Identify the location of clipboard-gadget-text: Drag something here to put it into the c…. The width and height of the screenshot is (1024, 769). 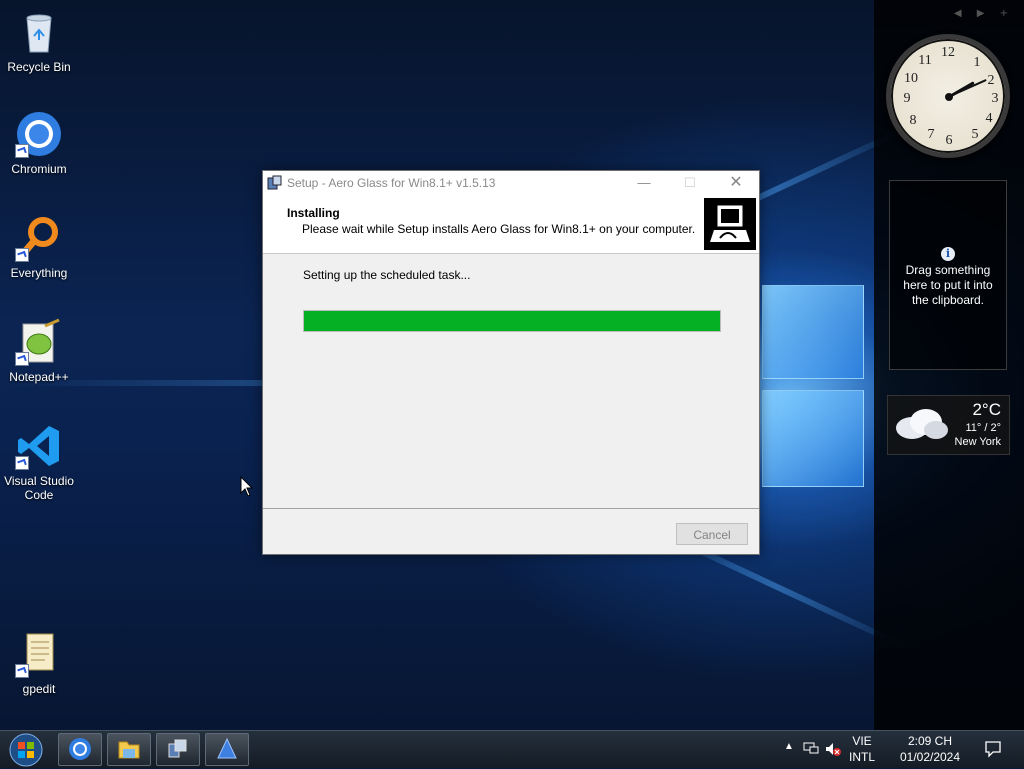
(948, 285).